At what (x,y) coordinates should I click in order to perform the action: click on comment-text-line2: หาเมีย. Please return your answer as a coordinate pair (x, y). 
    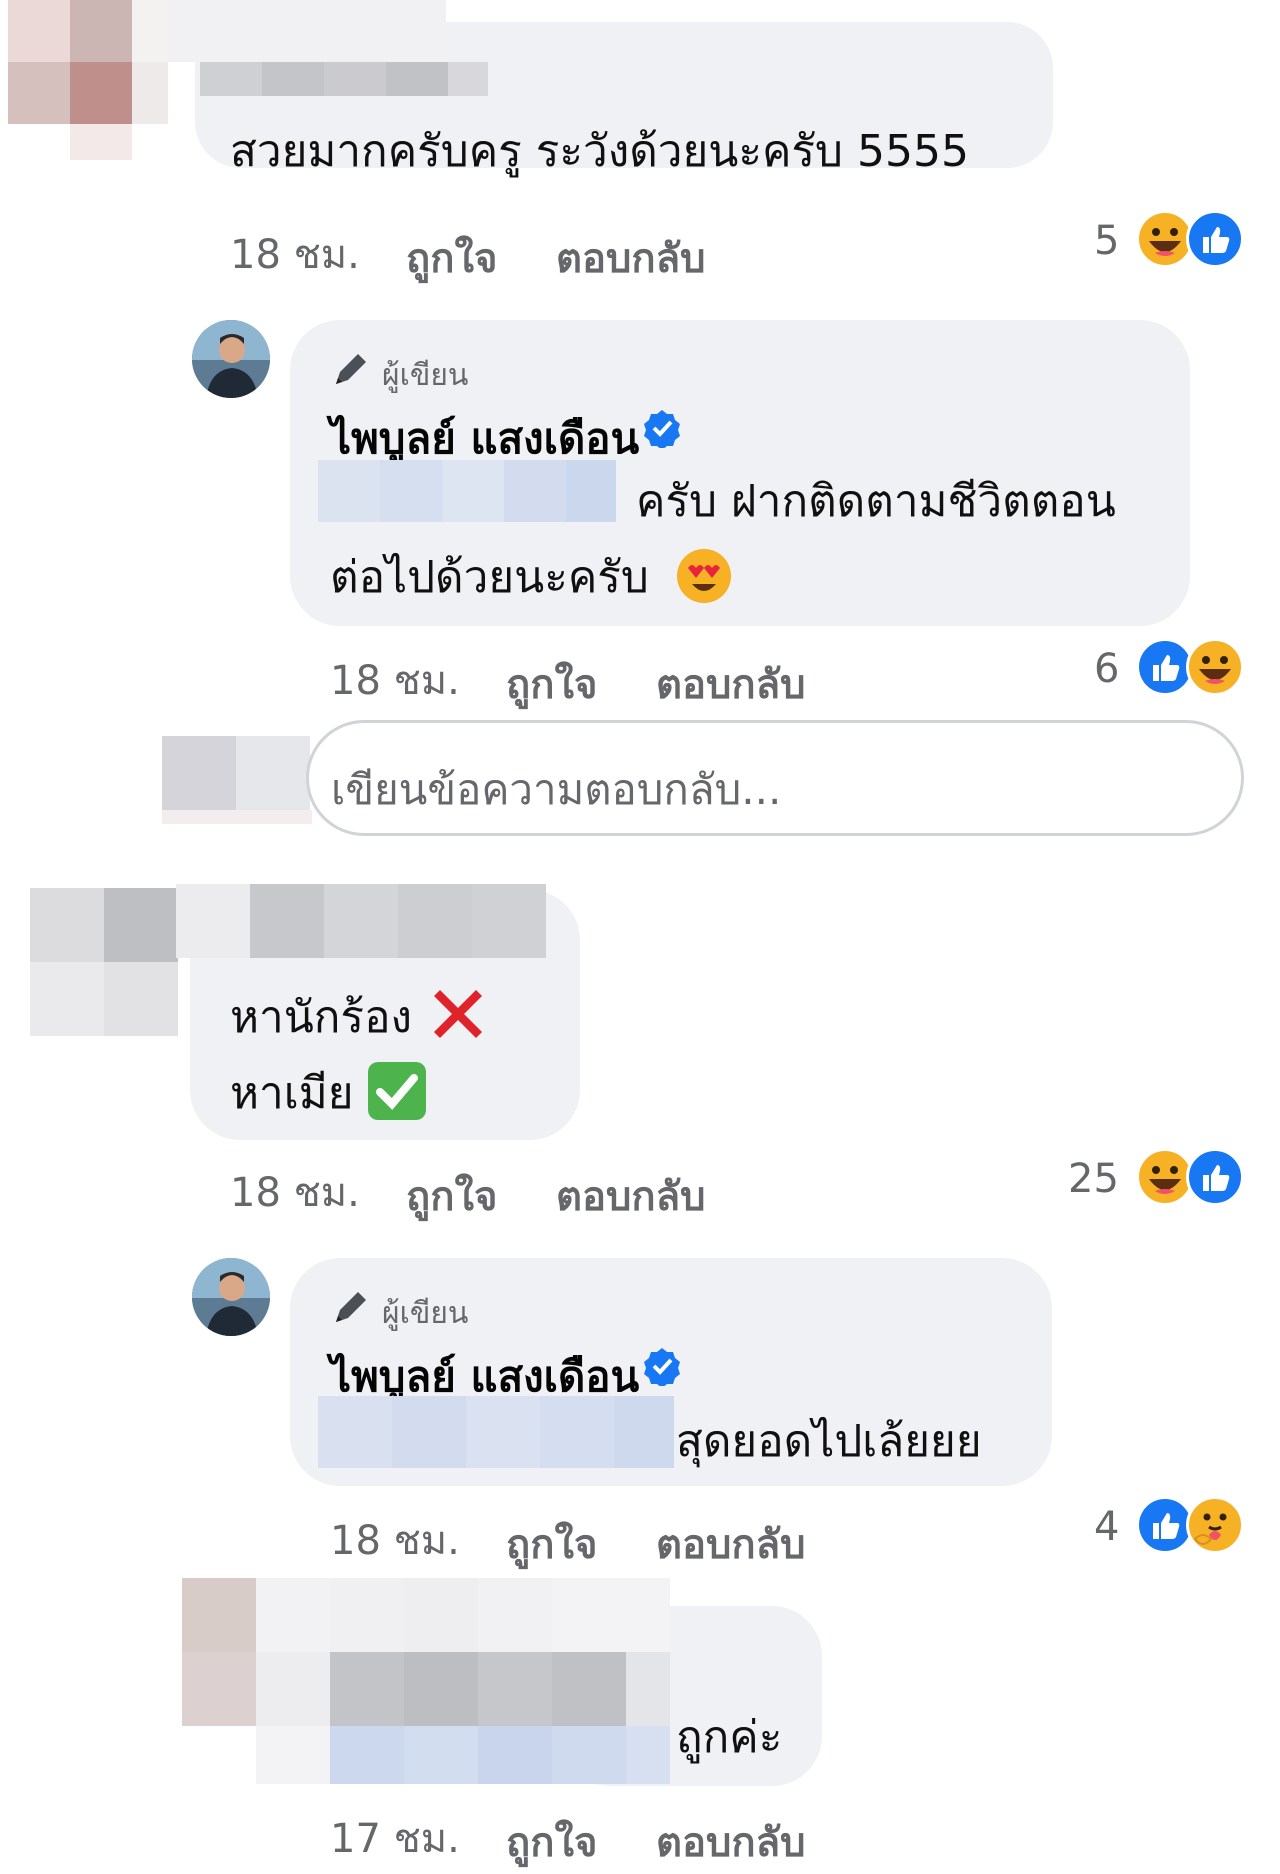
    Looking at the image, I should click on (292, 1093).